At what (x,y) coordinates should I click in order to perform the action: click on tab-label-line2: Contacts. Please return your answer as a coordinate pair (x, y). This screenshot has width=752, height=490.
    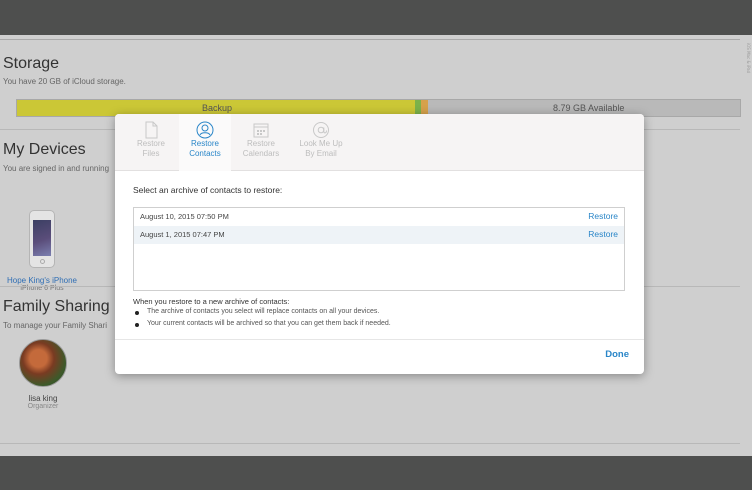
    Looking at the image, I should click on (205, 153).